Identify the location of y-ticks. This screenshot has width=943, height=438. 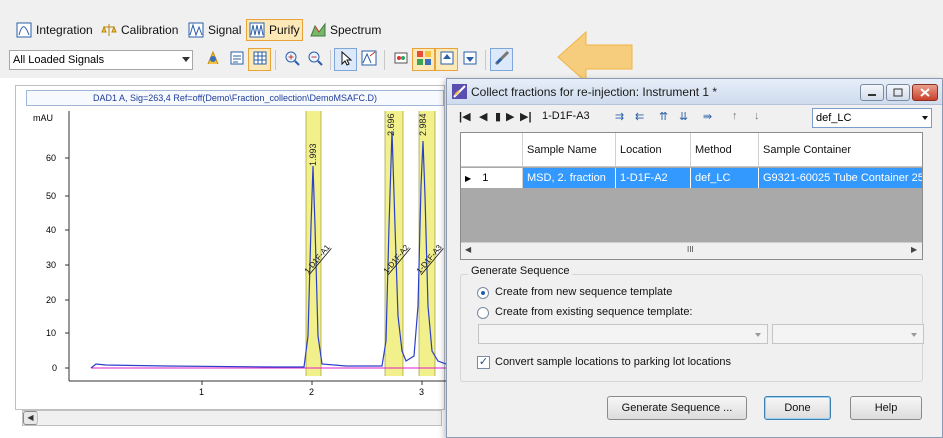
(67, 263).